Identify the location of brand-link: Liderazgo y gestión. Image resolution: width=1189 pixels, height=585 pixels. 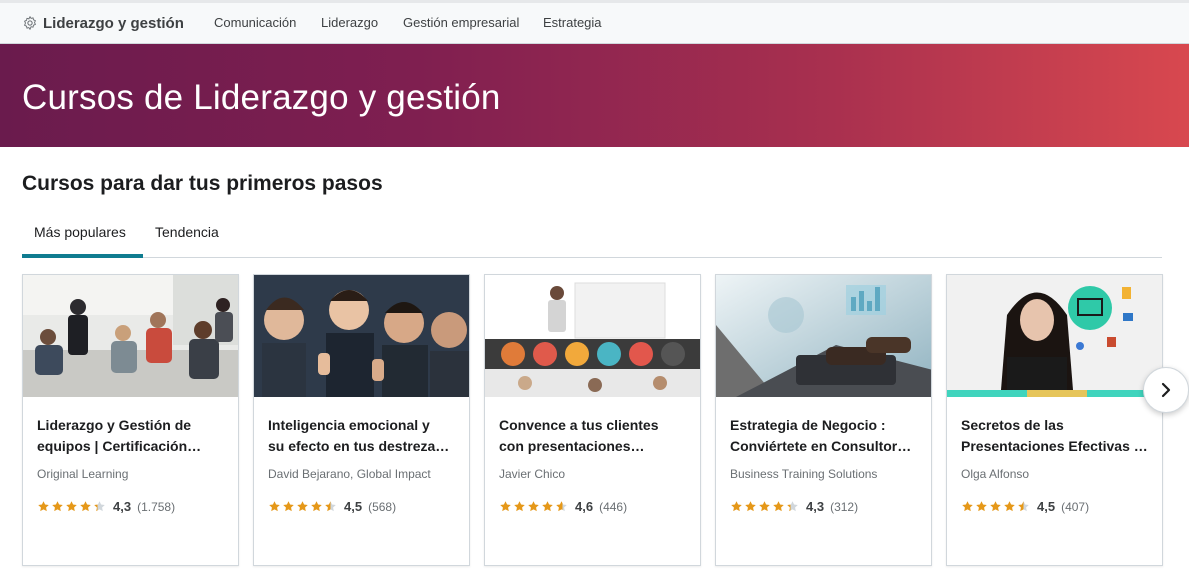
(103, 23).